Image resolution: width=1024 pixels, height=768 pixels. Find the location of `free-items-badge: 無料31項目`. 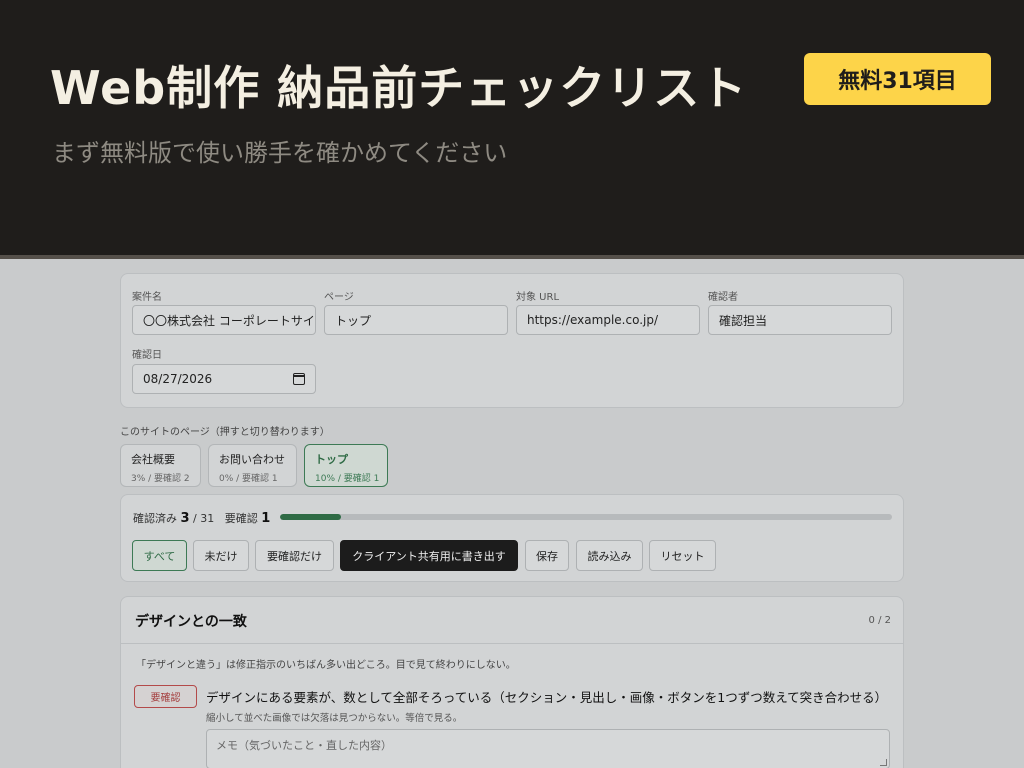

free-items-badge: 無料31項目 is located at coordinates (897, 79).